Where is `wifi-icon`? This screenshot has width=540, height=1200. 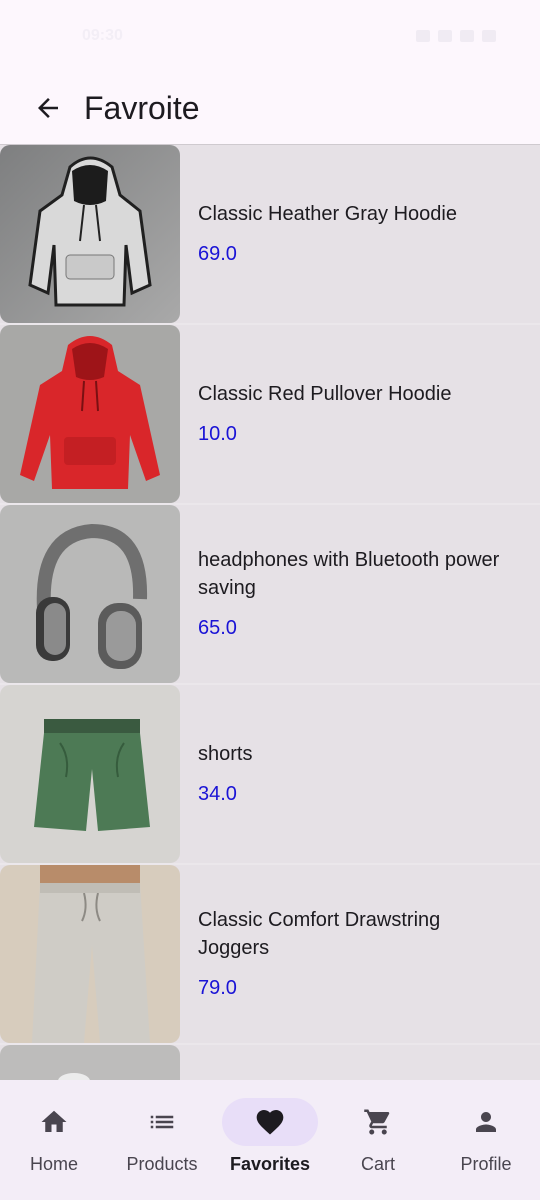 wifi-icon is located at coordinates (467, 36).